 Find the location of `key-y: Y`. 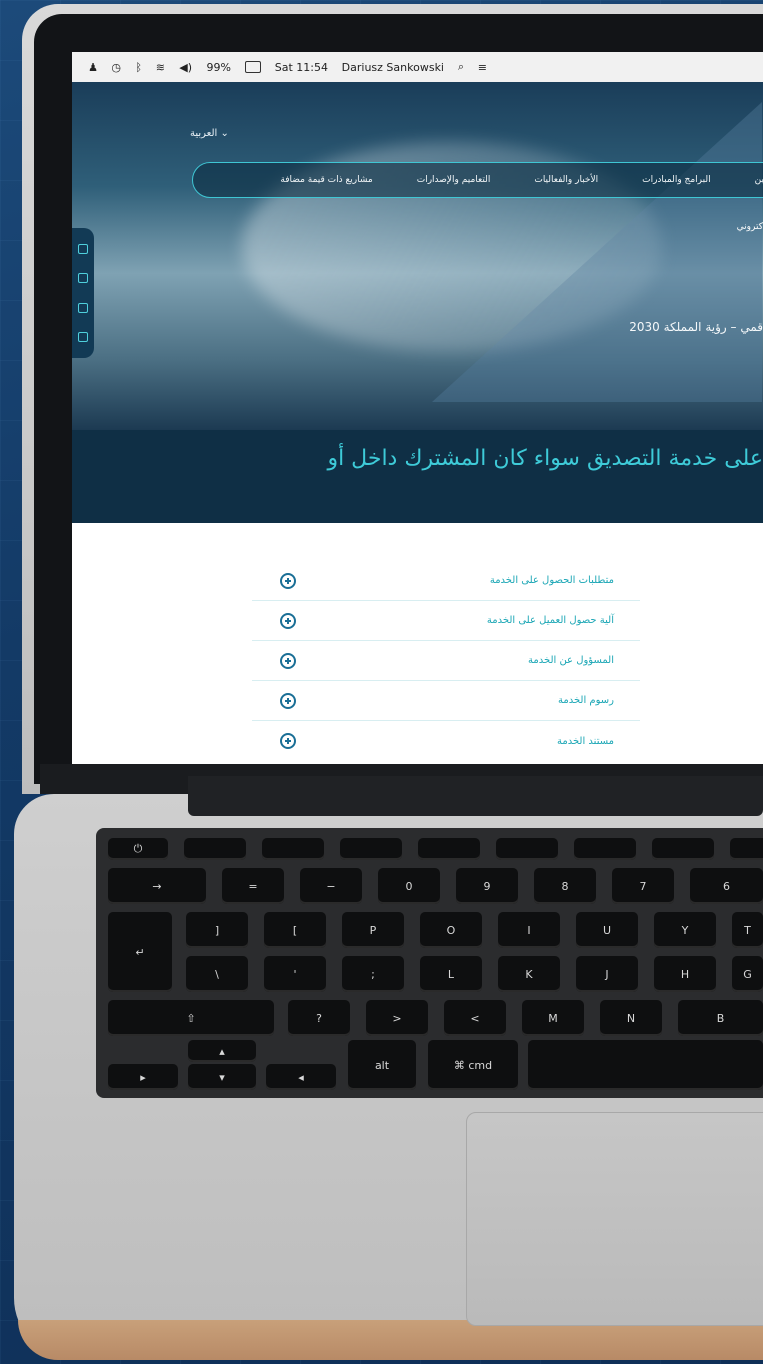

key-y: Y is located at coordinates (685, 930).